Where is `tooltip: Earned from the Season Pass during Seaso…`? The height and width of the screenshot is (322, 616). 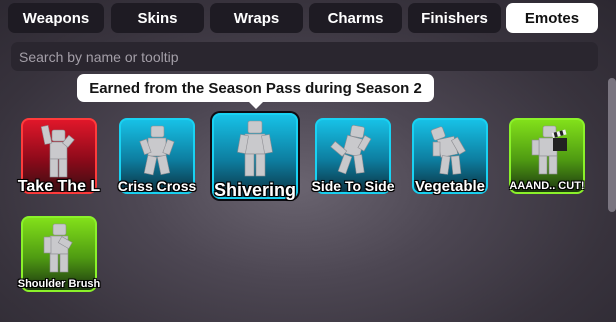
tooltip: Earned from the Season Pass during Seaso… is located at coordinates (255, 91).